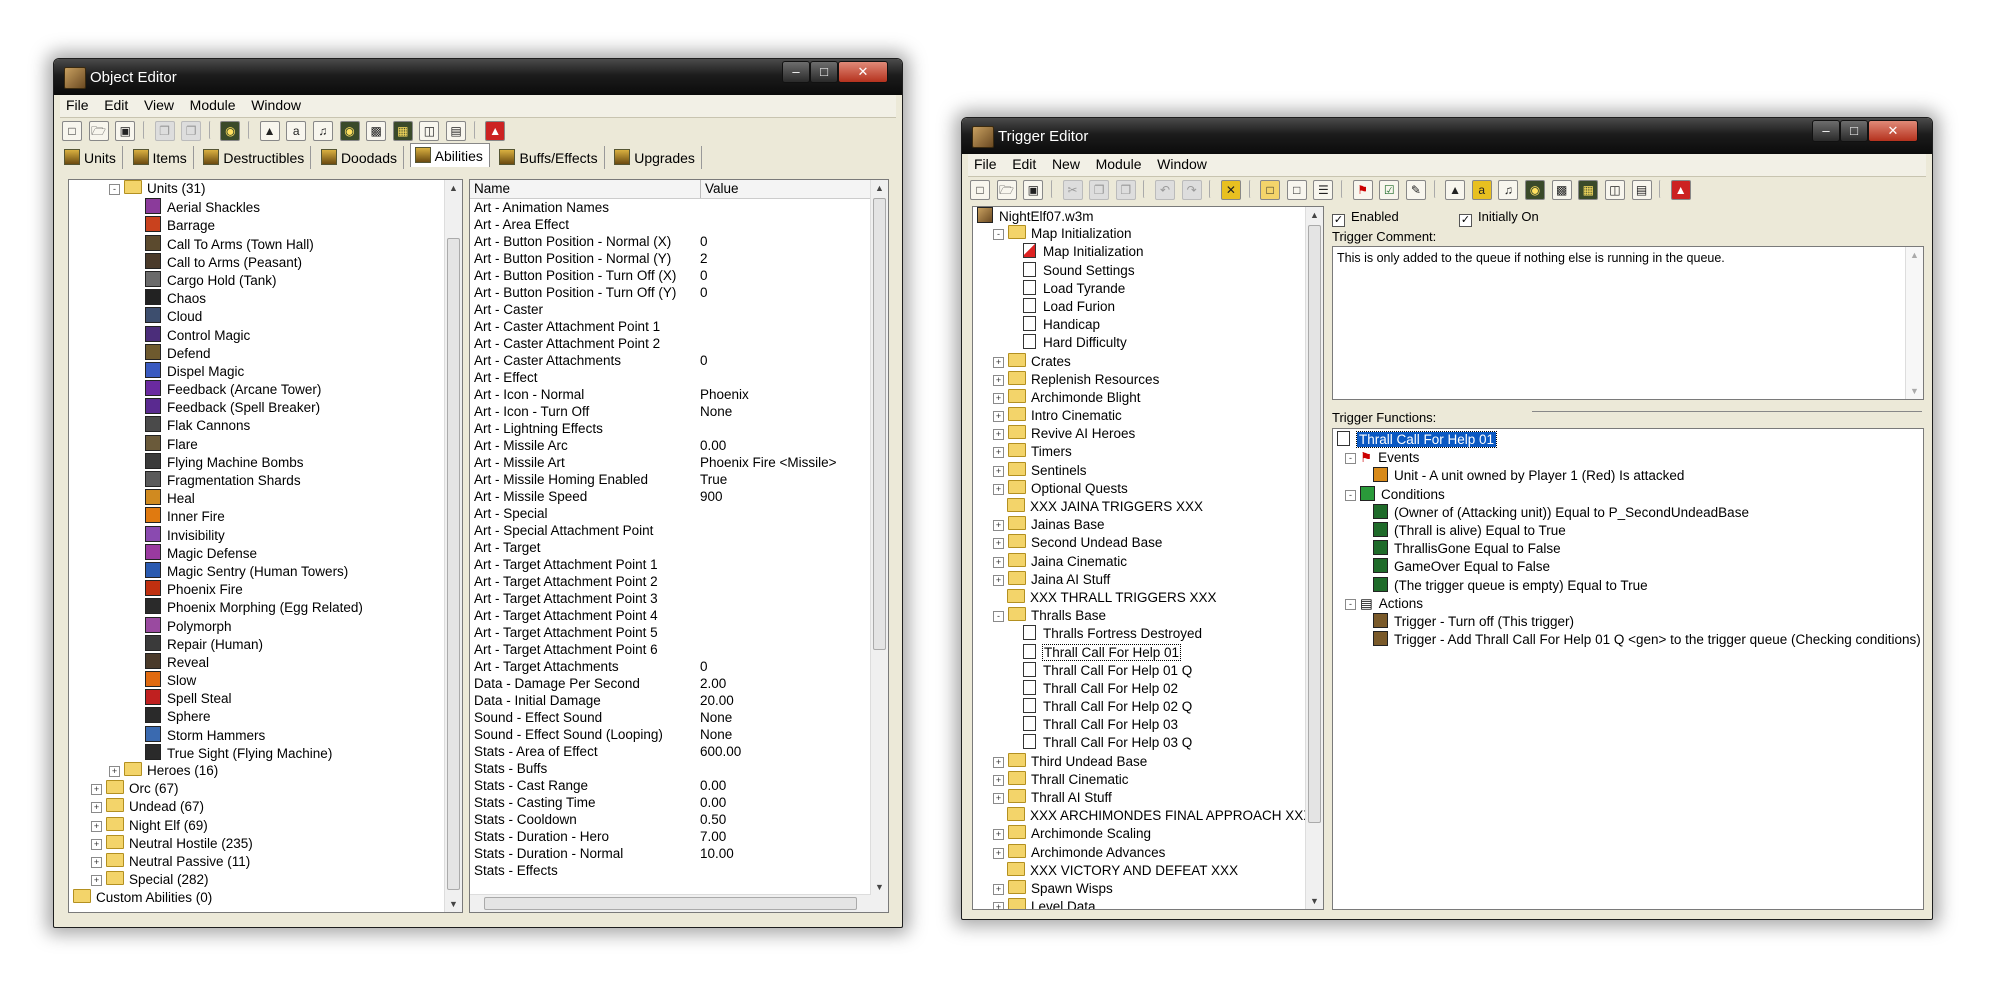  I want to click on grid-row: Art - Caster, so click(670, 309).